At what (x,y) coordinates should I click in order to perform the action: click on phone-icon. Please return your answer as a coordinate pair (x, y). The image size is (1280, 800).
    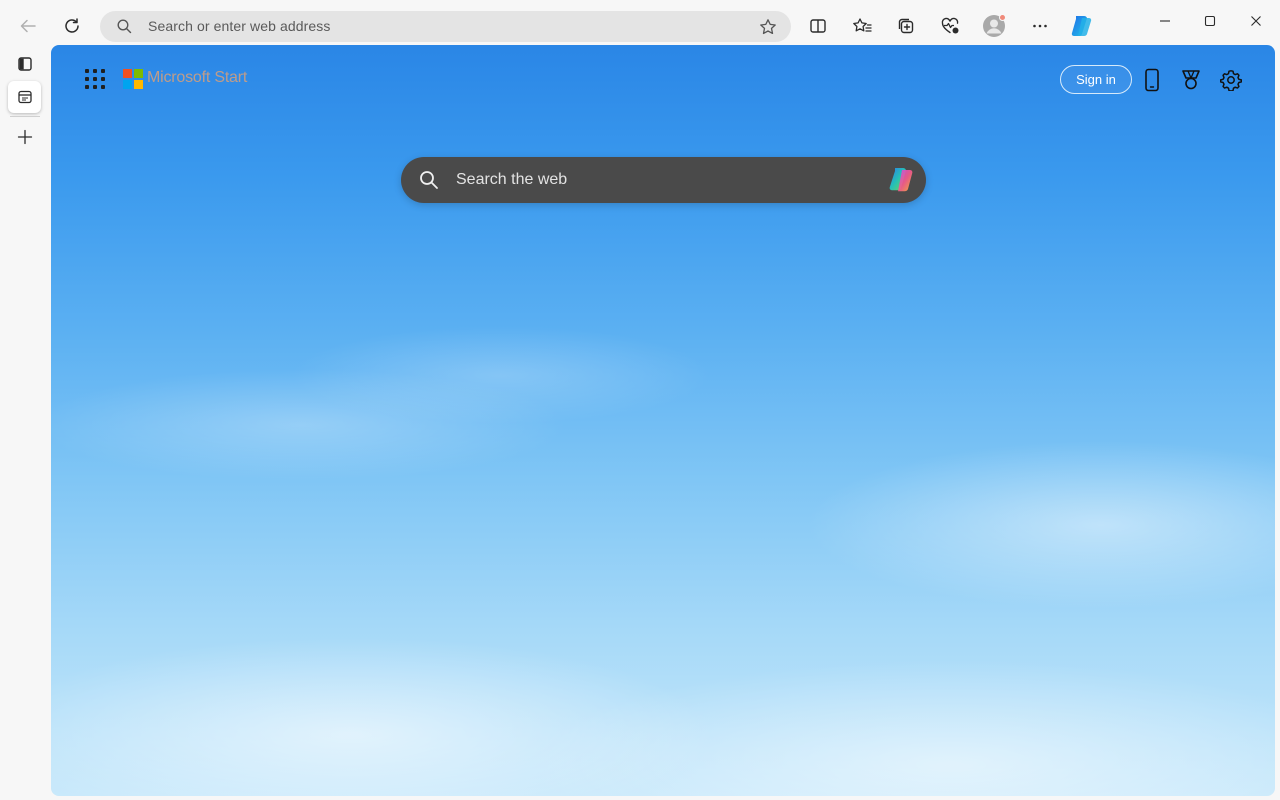
    Looking at the image, I should click on (1152, 80).